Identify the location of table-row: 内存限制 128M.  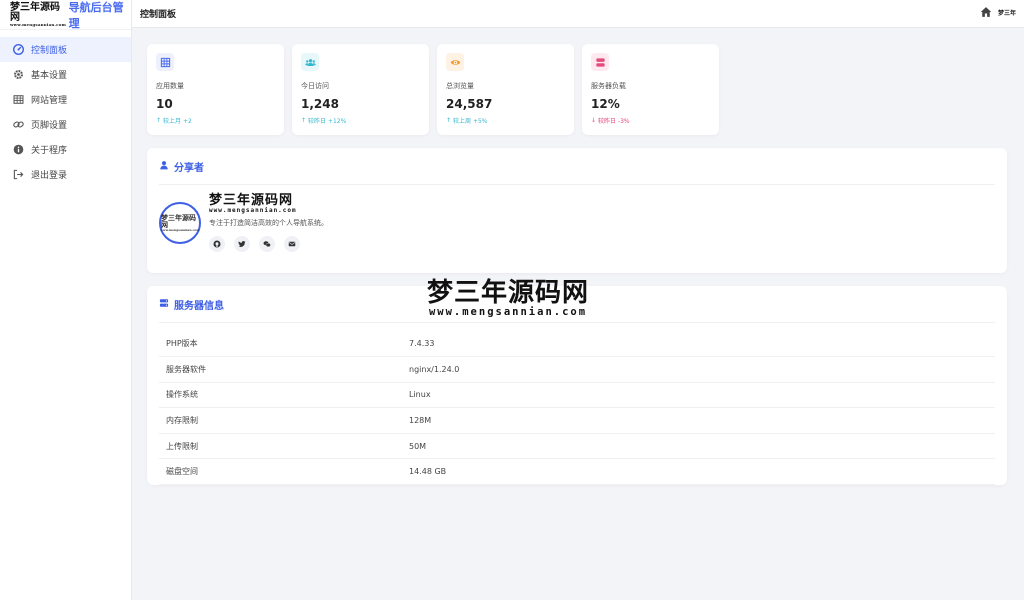
(577, 420).